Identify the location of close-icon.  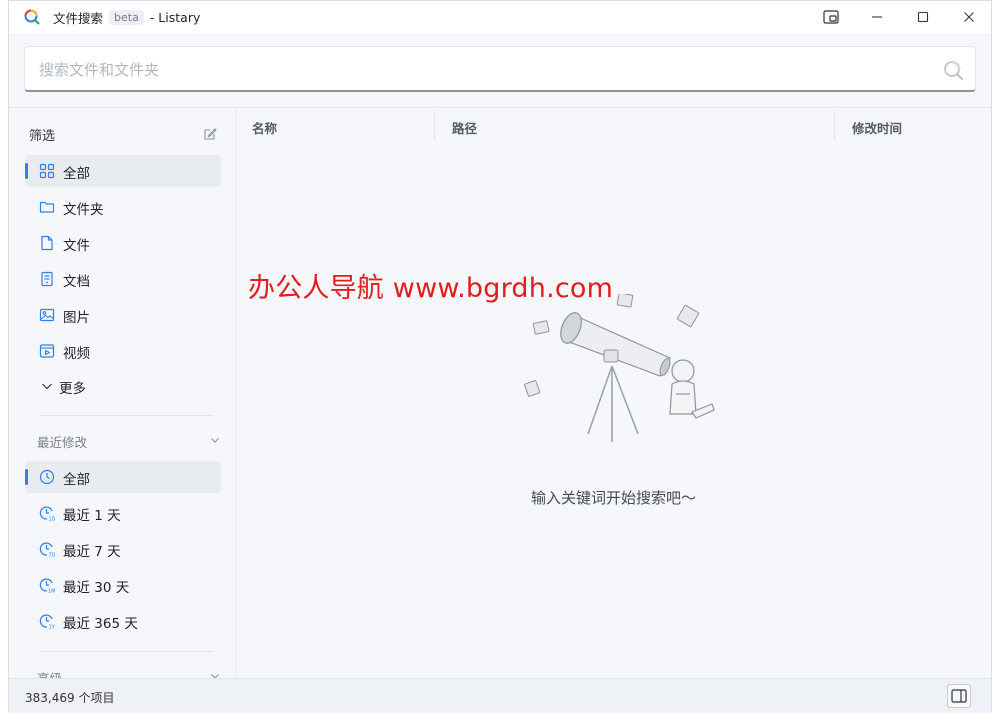
(969, 17).